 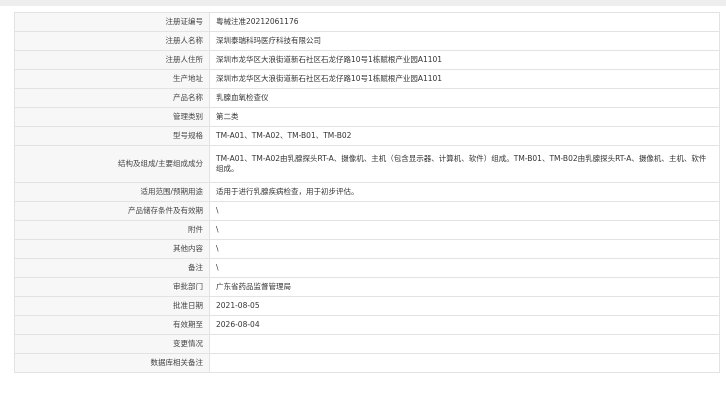 I want to click on row-label: 变更情况, so click(x=112, y=344).